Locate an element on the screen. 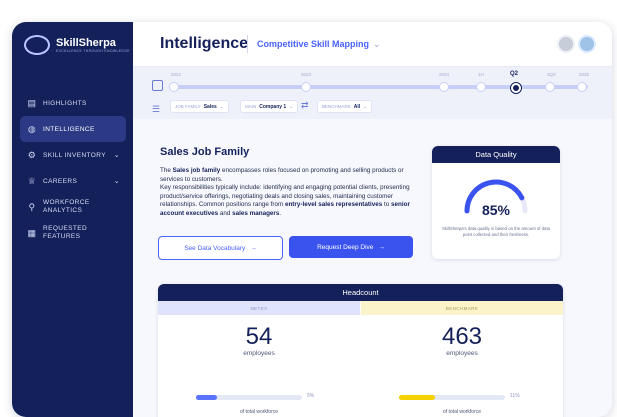 Image resolution: width=617 pixels, height=417 pixels. sidebar-item-requested-features: ▦ REQUESTED FEATURES is located at coordinates (73, 233).